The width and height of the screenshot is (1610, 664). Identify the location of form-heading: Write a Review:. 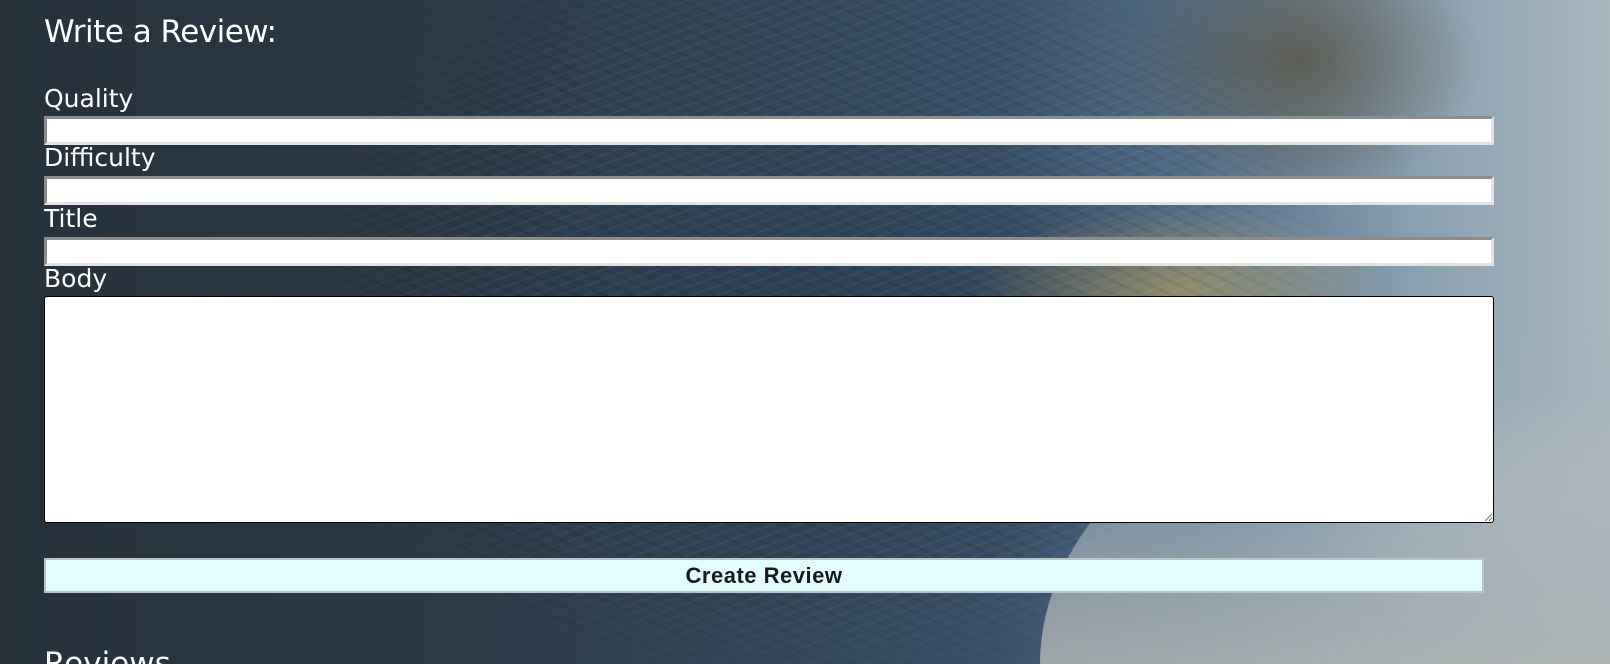
(160, 32).